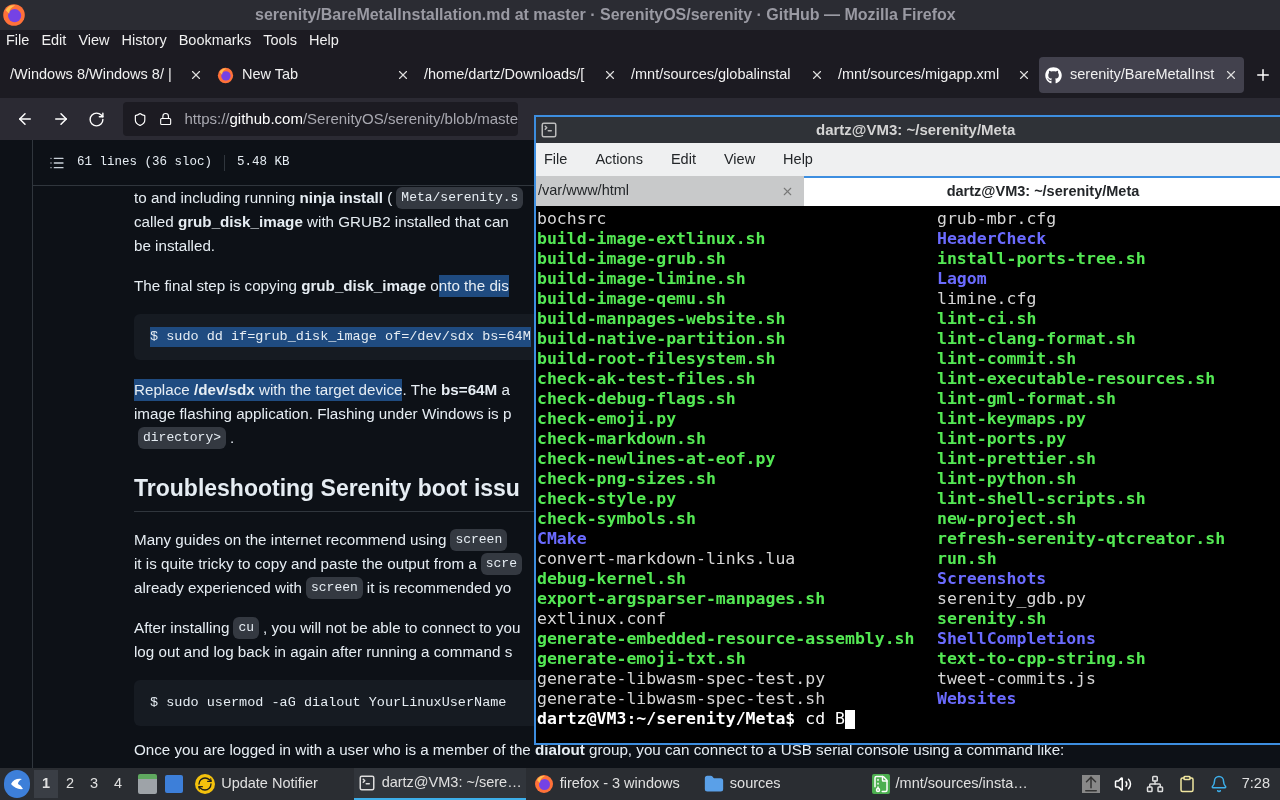 The width and height of the screenshot is (1280, 800). I want to click on task-title: firefox - 3 windows, so click(619, 784).